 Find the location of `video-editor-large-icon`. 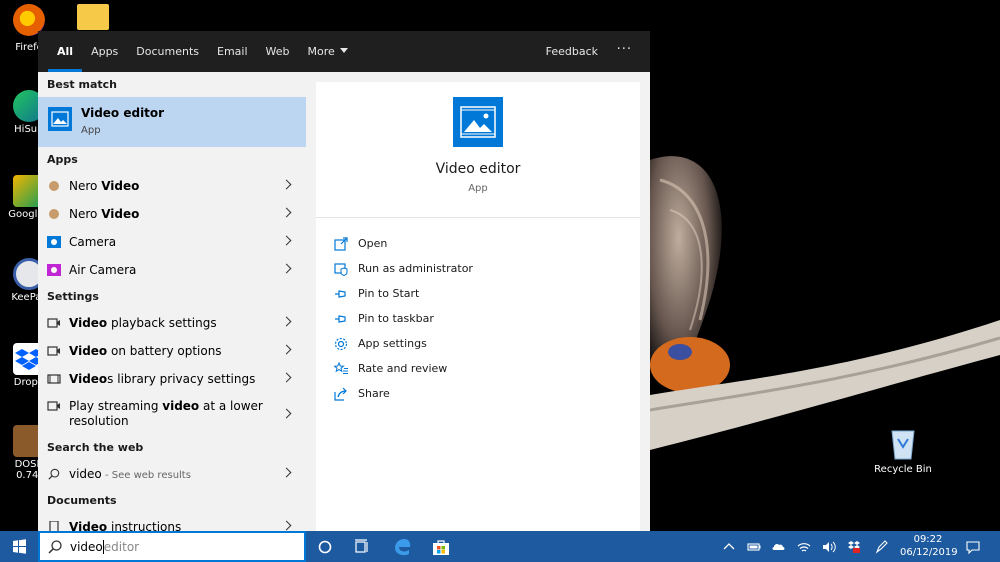

video-editor-large-icon is located at coordinates (478, 122).